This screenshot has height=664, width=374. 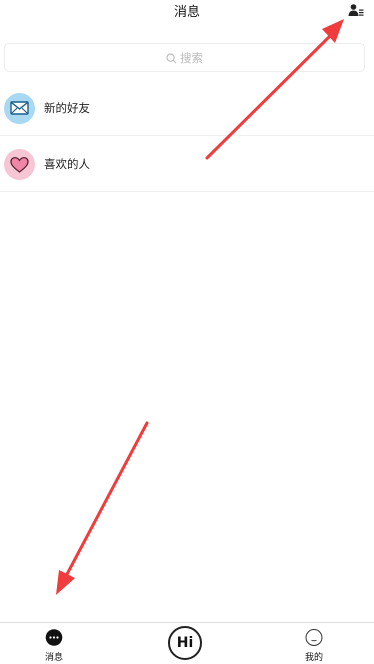 What do you see at coordinates (314, 639) in the screenshot?
I see `profile-face-icon` at bounding box center [314, 639].